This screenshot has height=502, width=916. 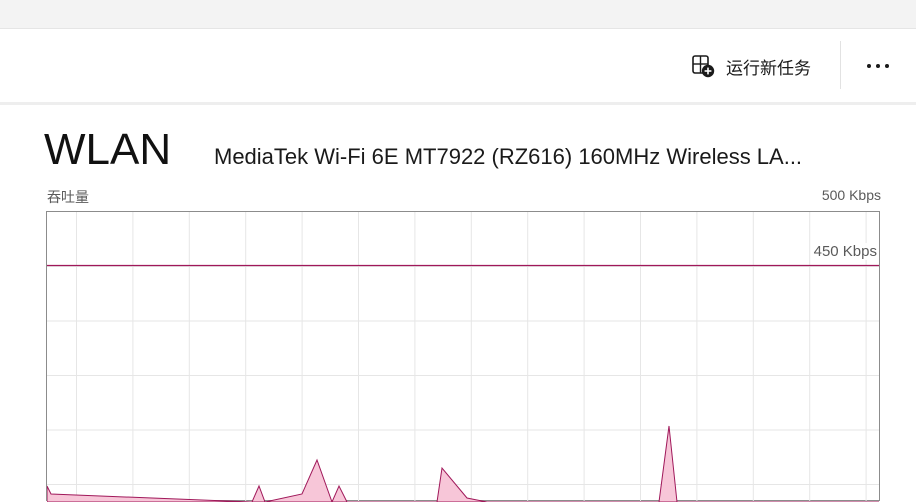 What do you see at coordinates (703, 66) in the screenshot?
I see `run-new-task-icon` at bounding box center [703, 66].